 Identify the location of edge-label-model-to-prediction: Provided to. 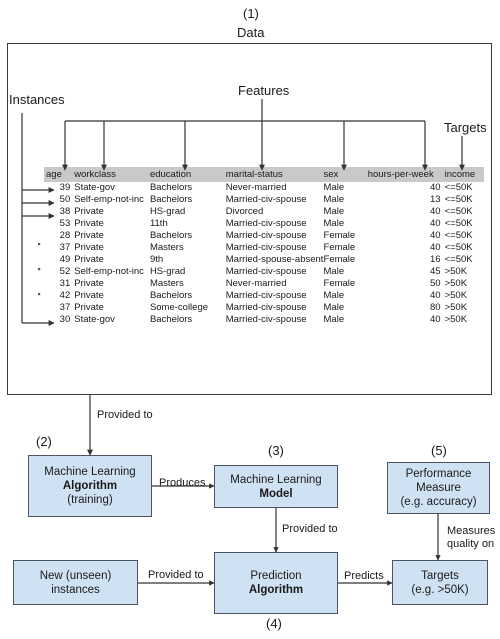
(310, 529).